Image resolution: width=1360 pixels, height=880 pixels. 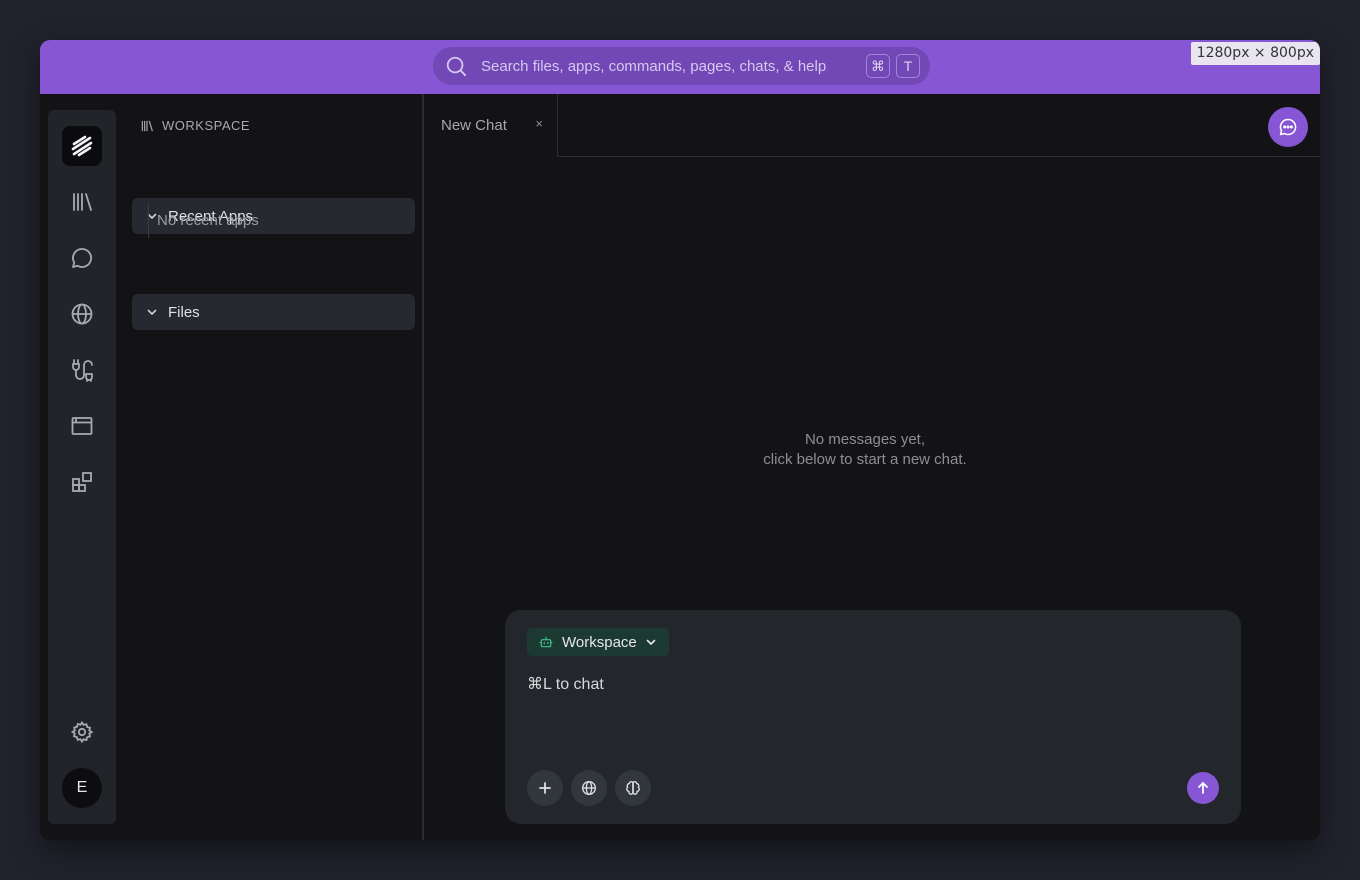 What do you see at coordinates (456, 66) in the screenshot?
I see `search-icon` at bounding box center [456, 66].